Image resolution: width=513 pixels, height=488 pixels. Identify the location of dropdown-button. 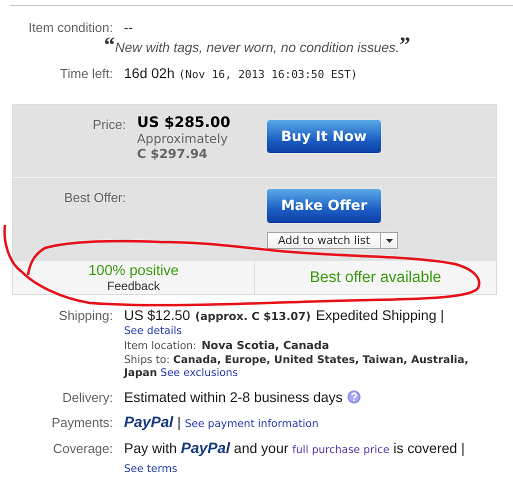
(389, 240).